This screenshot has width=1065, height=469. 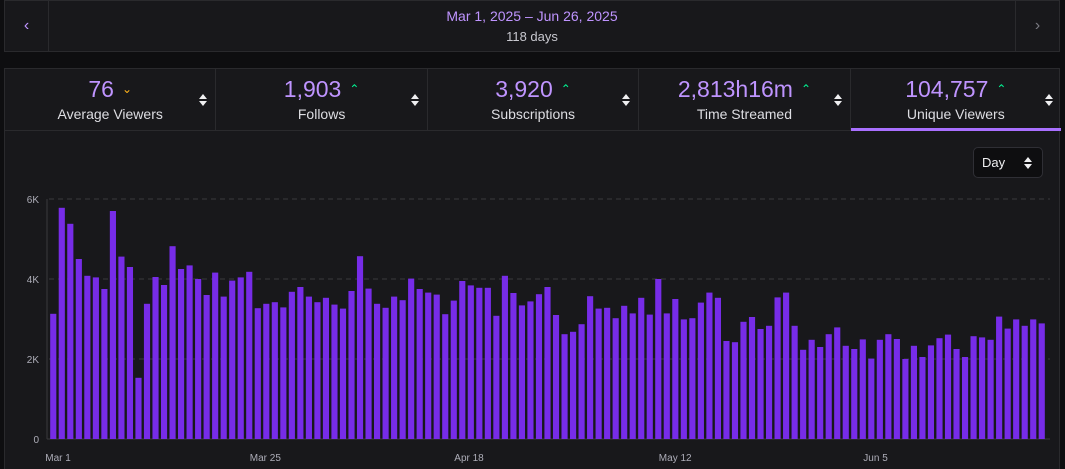 I want to click on next-period-button: ›, so click(x=1037, y=26).